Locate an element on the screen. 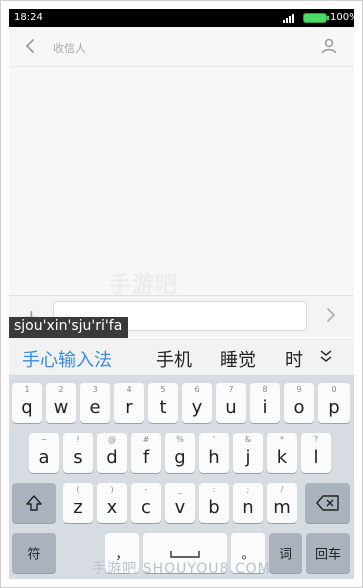 The height and width of the screenshot is (588, 363). key-char: y is located at coordinates (197, 407).